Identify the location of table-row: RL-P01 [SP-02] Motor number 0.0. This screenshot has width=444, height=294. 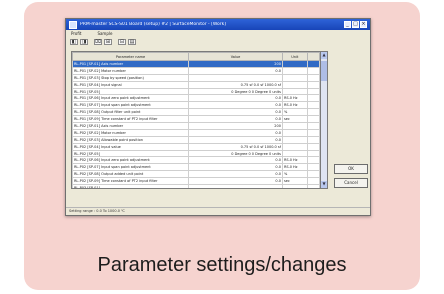
(196, 70).